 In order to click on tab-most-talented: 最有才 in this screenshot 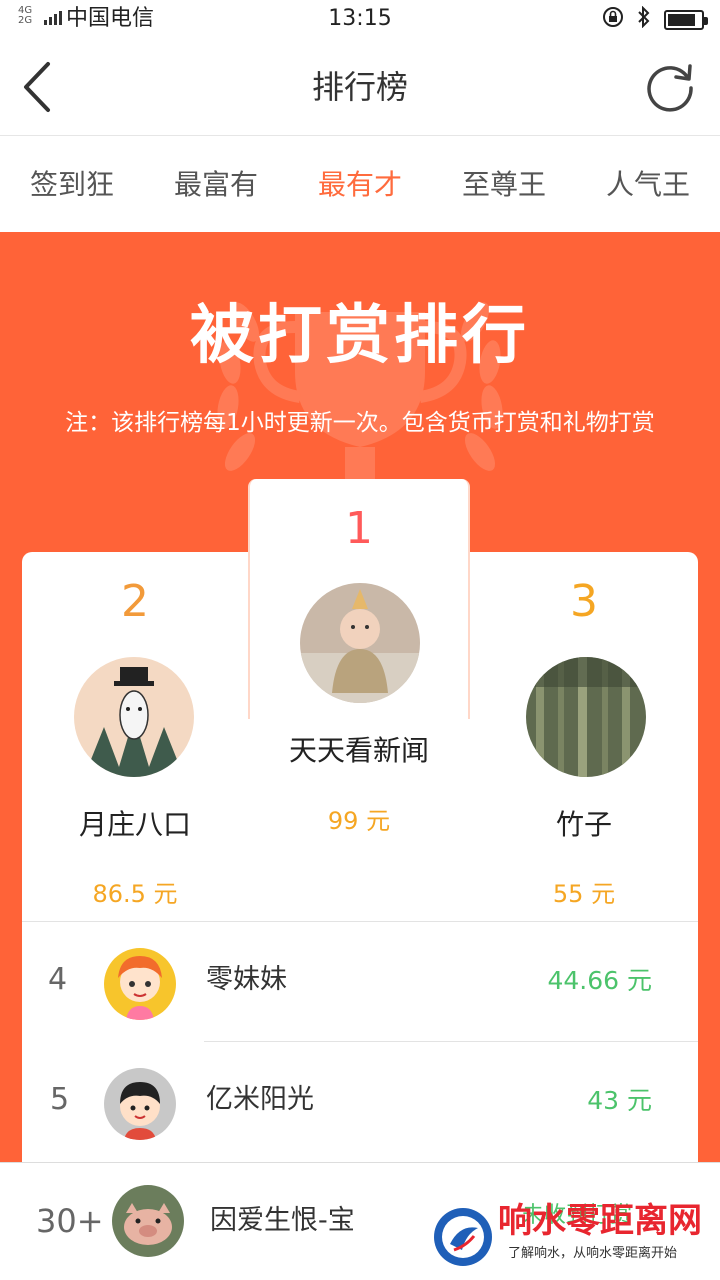, I will do `click(360, 184)`.